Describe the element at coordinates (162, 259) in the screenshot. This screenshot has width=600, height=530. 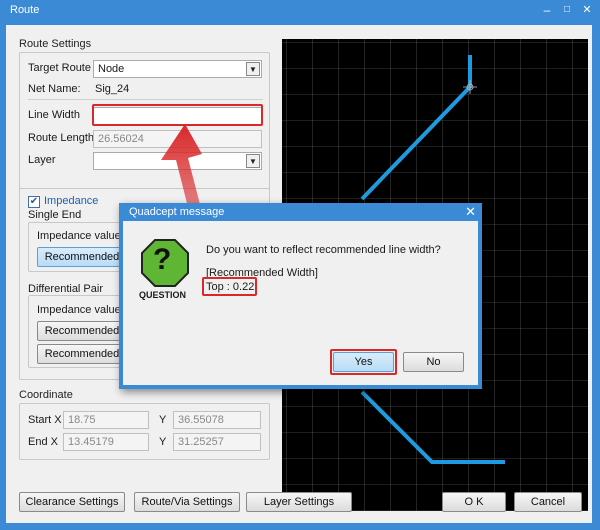
I see `question-glyph: ?` at that location.